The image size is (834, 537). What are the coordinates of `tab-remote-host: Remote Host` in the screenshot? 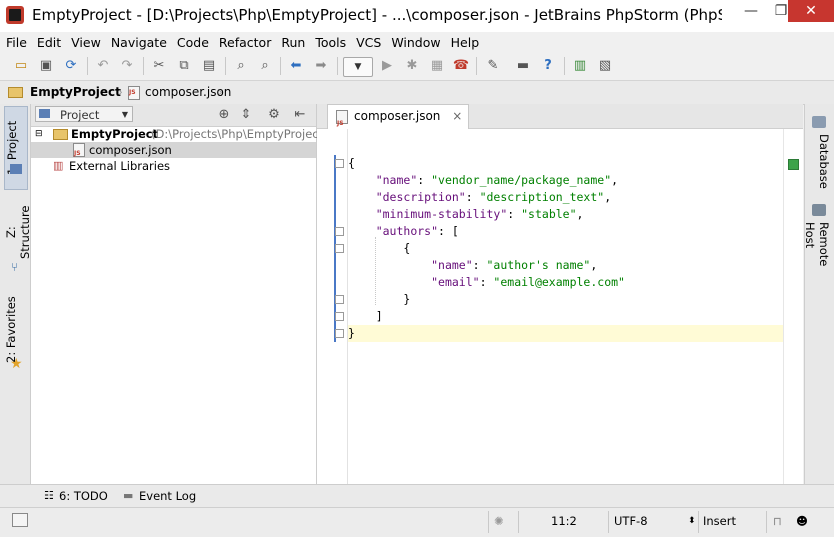 It's located at (817, 257).